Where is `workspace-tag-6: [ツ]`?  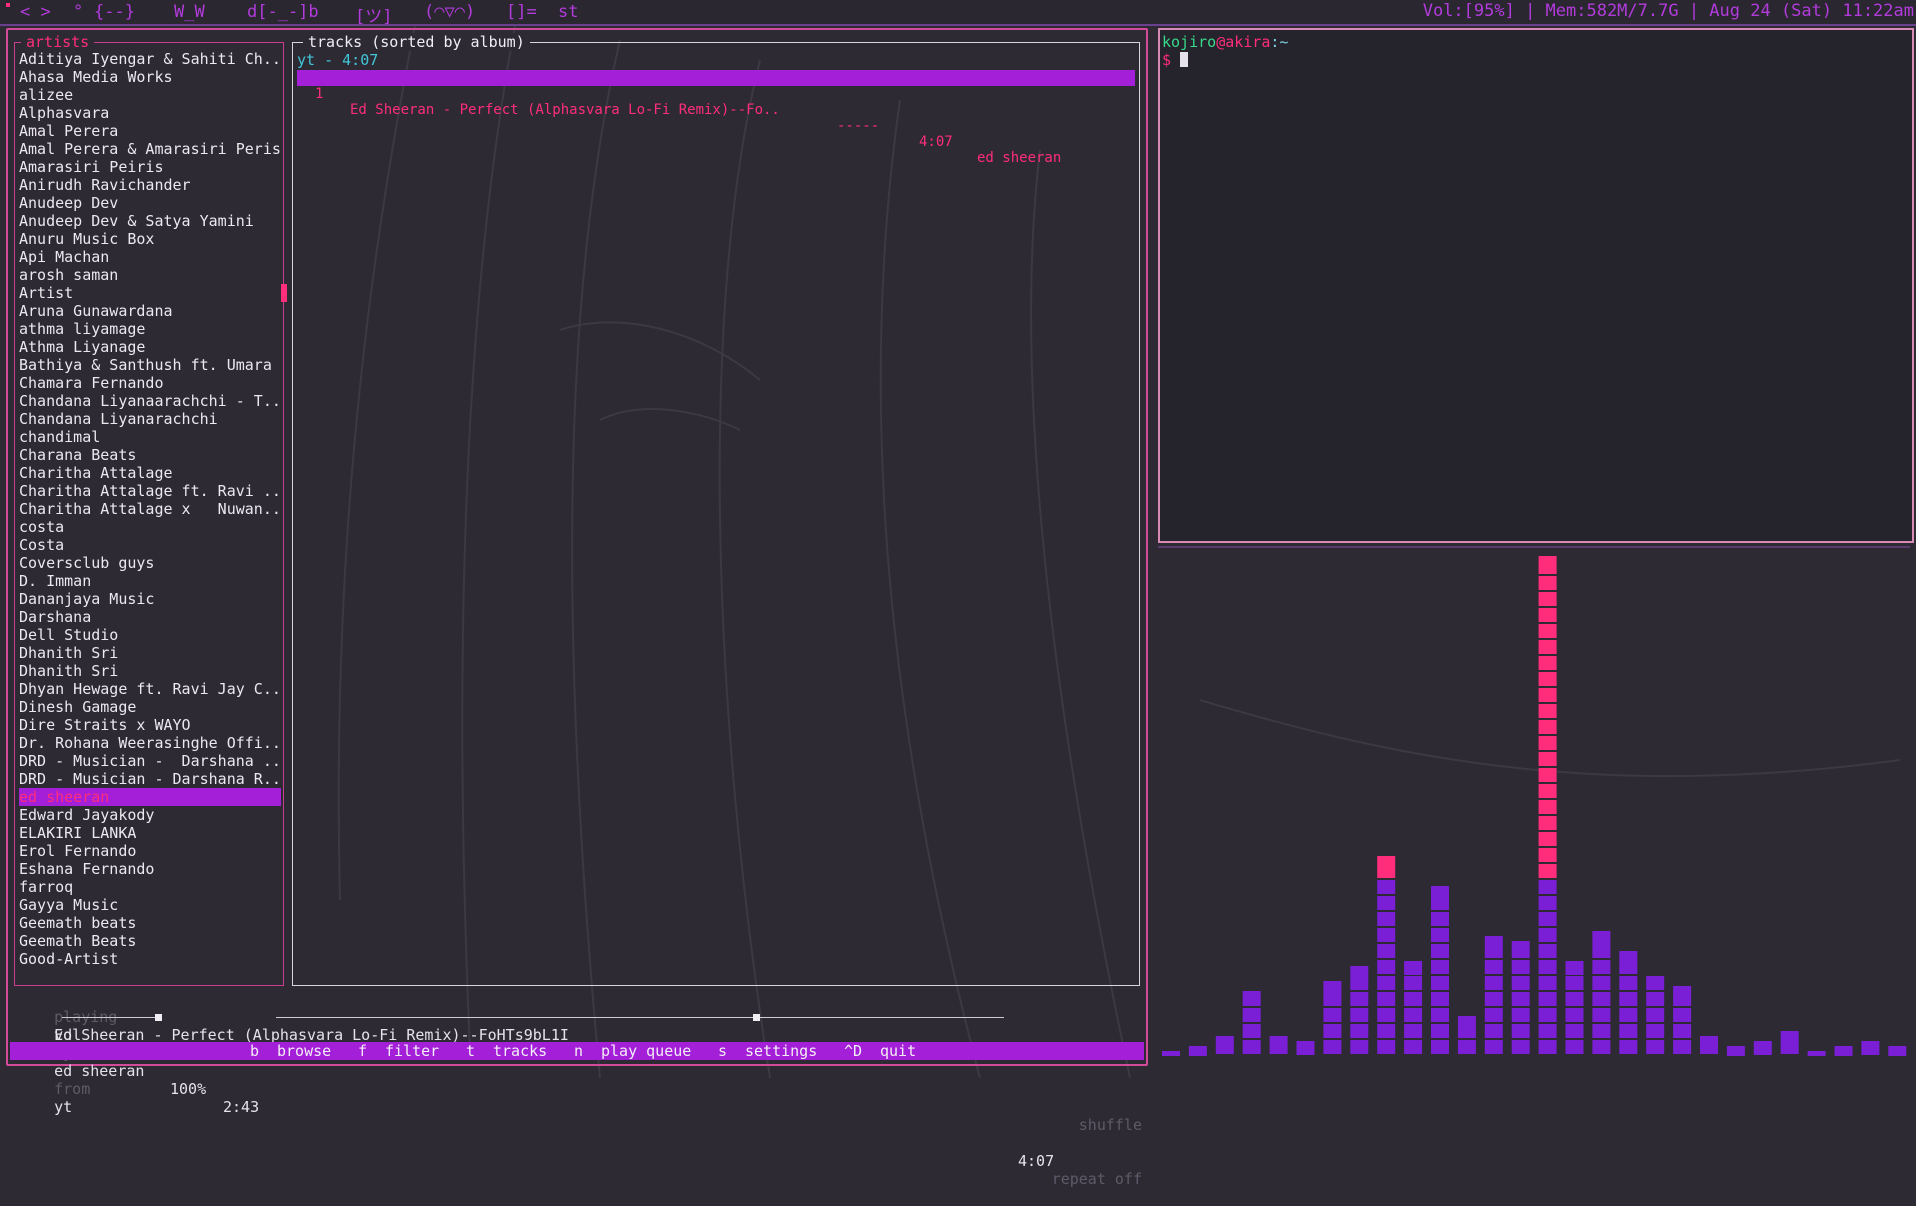 workspace-tag-6: [ツ] is located at coordinates (373, 14).